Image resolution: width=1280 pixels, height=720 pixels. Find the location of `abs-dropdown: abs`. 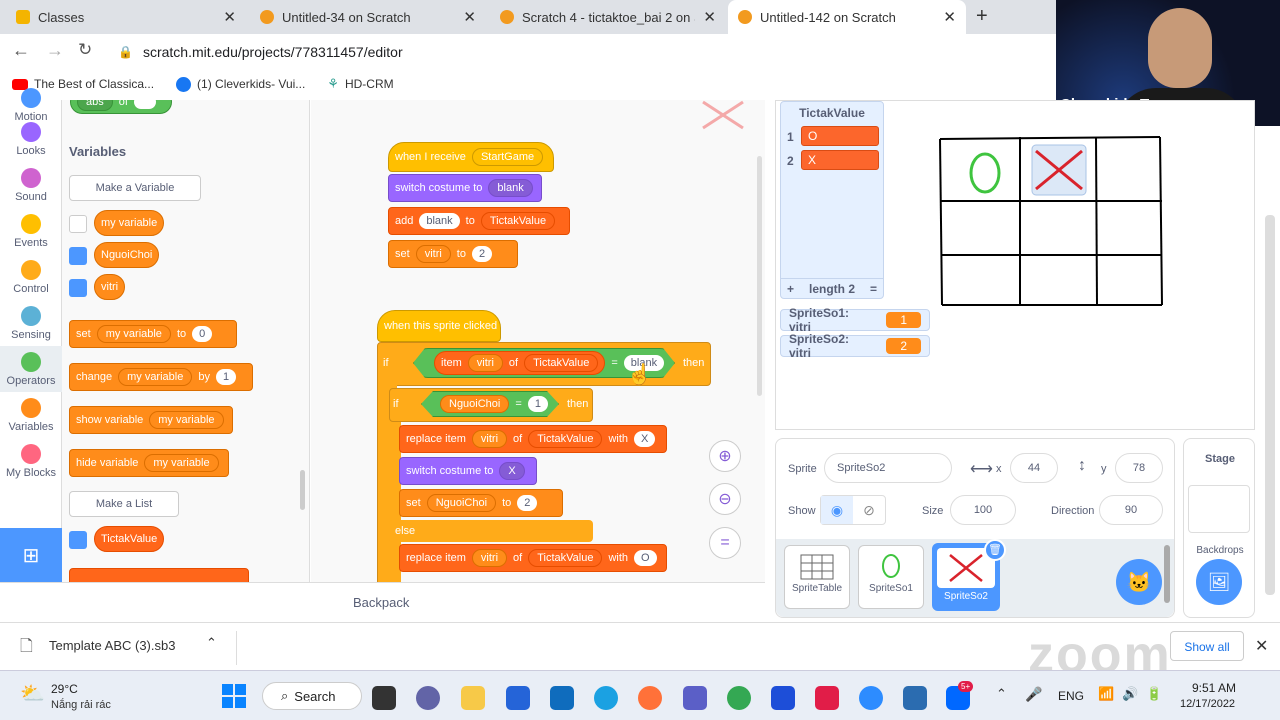

abs-dropdown: abs is located at coordinates (95, 105).